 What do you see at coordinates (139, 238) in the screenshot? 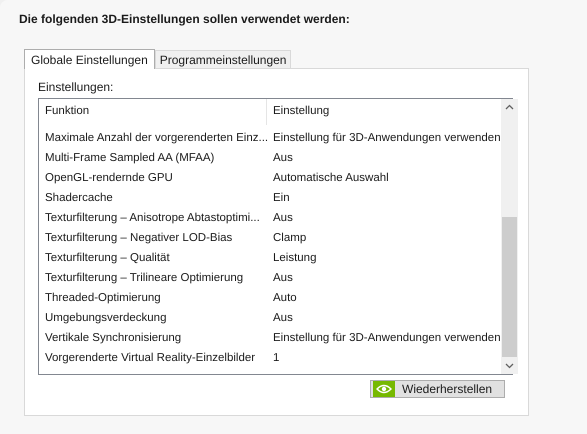
I see `table-cell-text: Texturfilterung – Negativer LOD-Bias` at bounding box center [139, 238].